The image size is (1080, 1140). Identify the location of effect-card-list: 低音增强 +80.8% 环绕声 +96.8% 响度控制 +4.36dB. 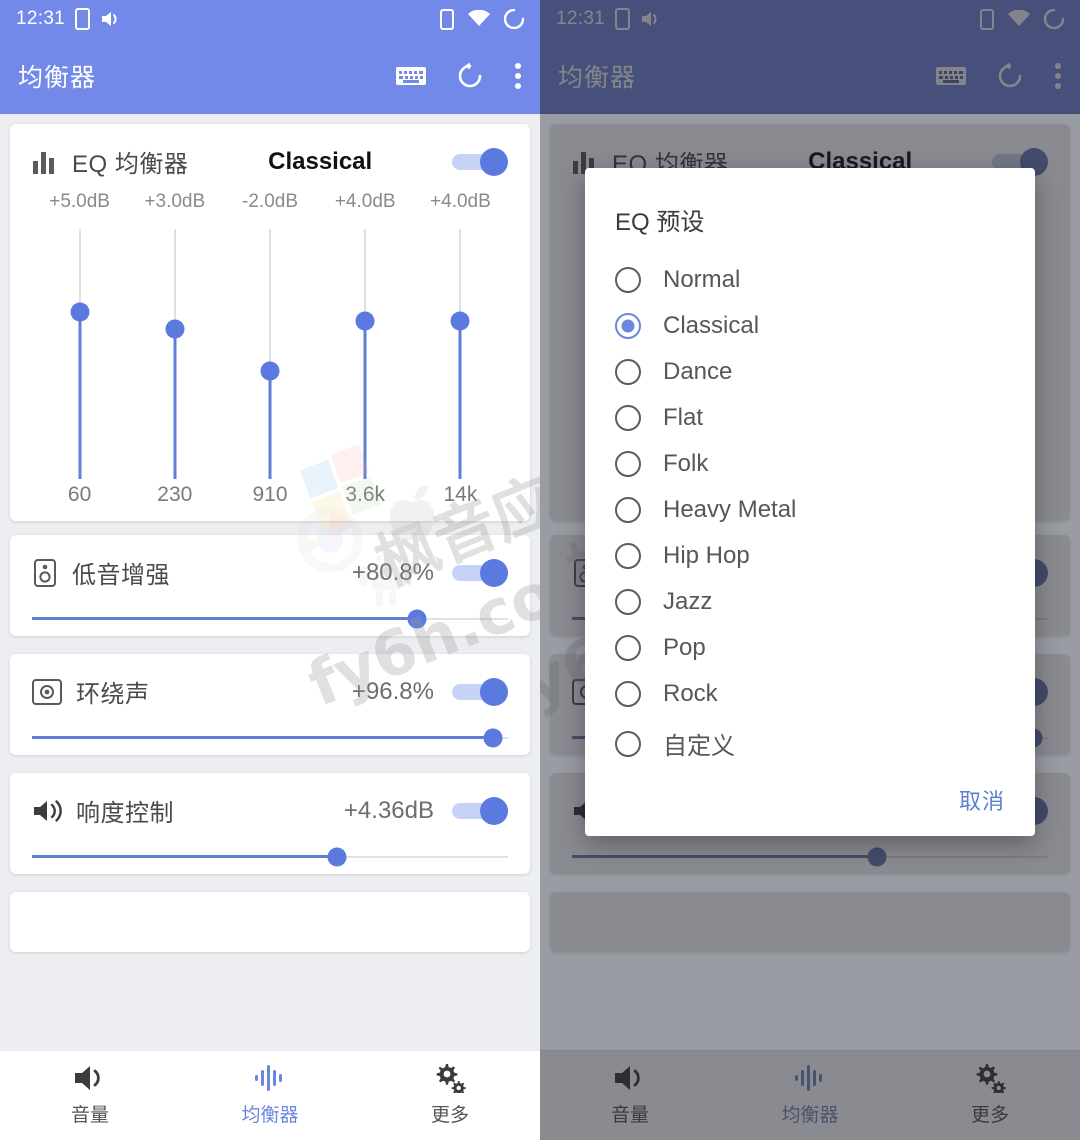
(270, 704).